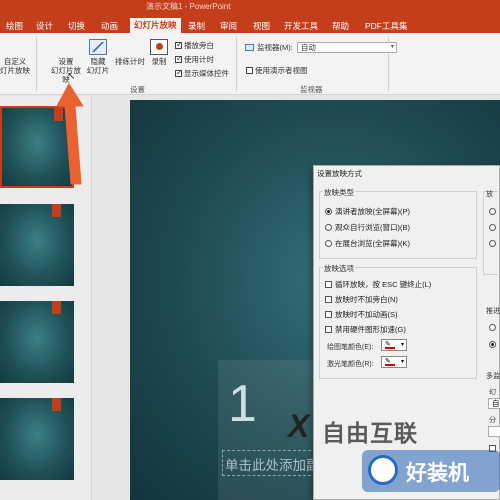  I want to click on monitor-select-dialog: 自, so click(494, 403).